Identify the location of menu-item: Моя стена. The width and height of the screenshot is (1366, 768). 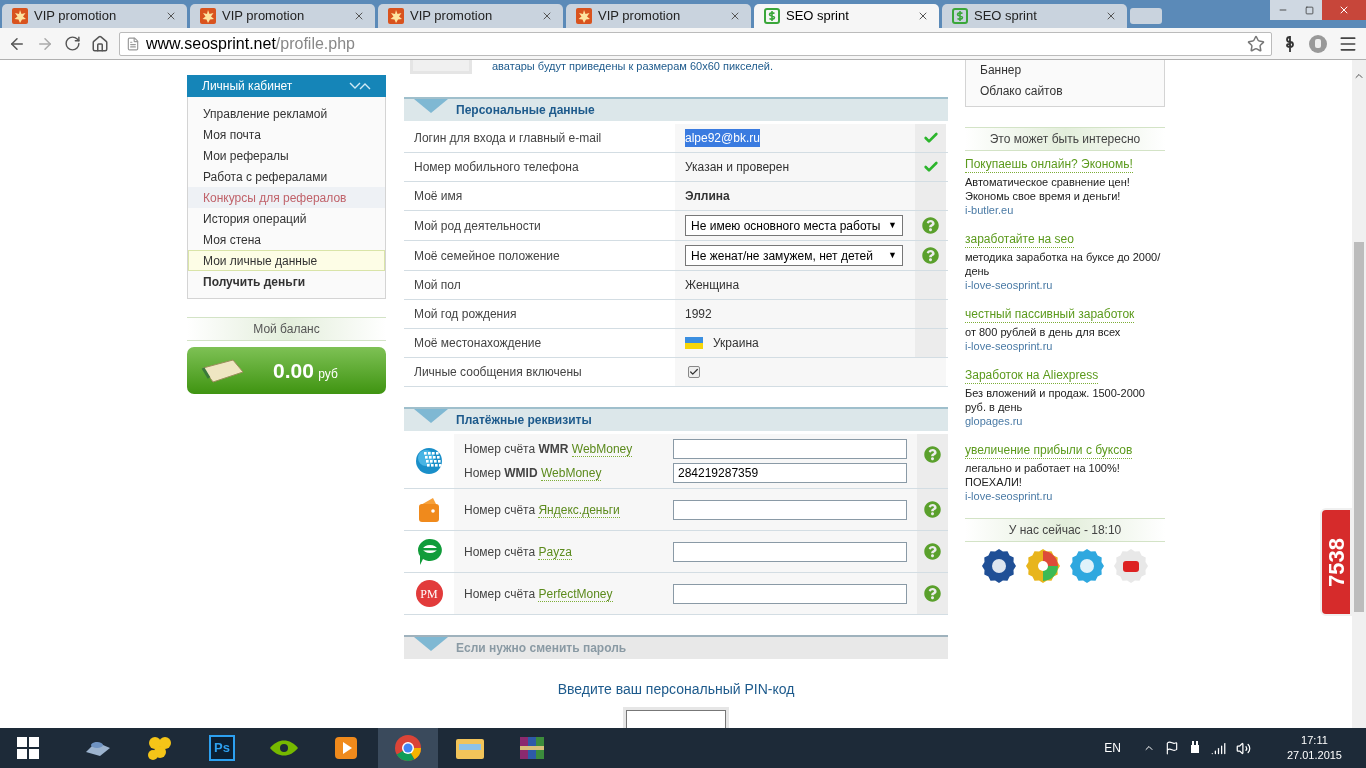
(286, 239).